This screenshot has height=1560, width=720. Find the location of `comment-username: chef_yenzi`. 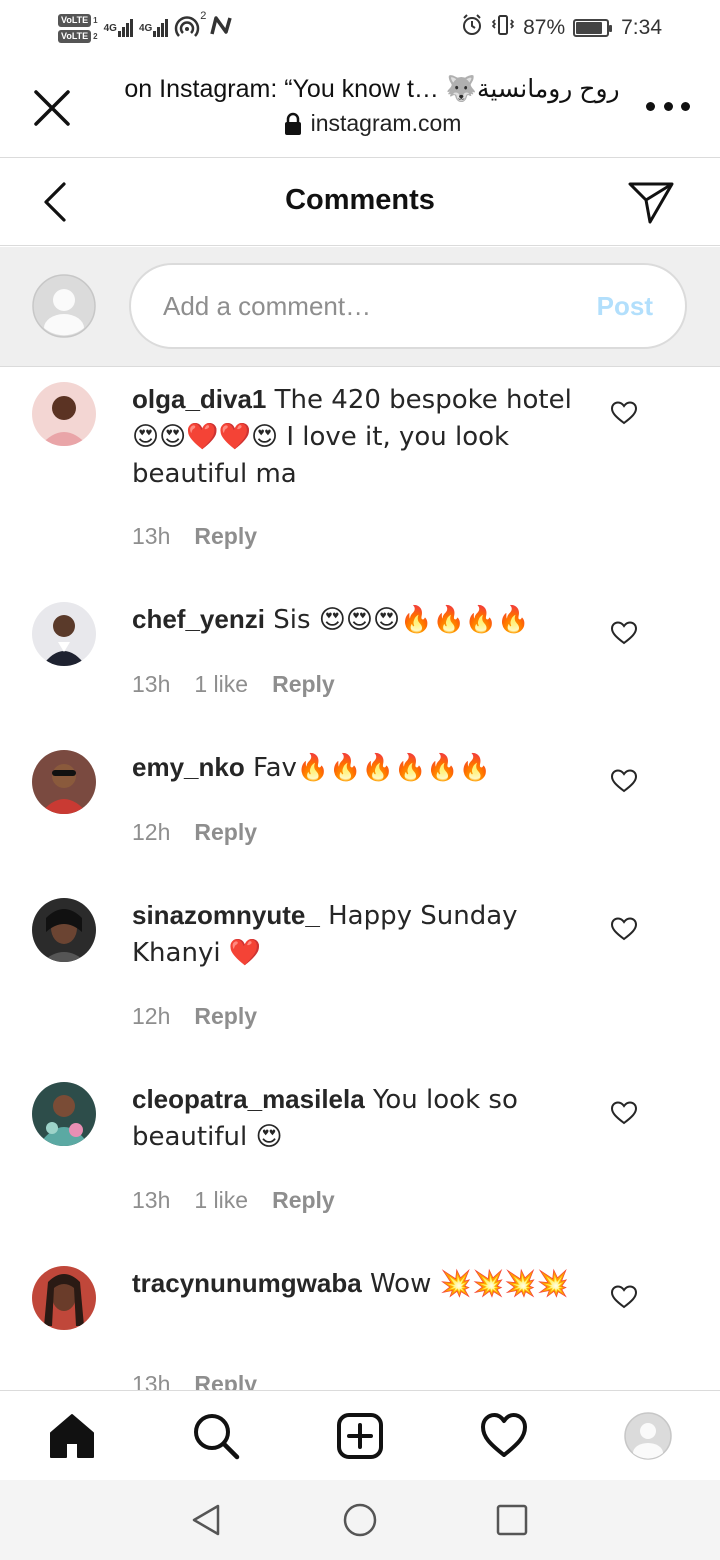

comment-username: chef_yenzi is located at coordinates (198, 619).